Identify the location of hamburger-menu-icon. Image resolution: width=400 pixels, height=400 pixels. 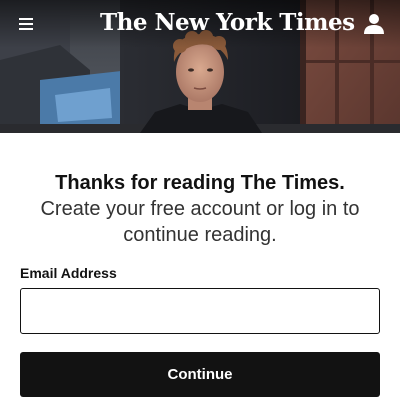
(27, 24).